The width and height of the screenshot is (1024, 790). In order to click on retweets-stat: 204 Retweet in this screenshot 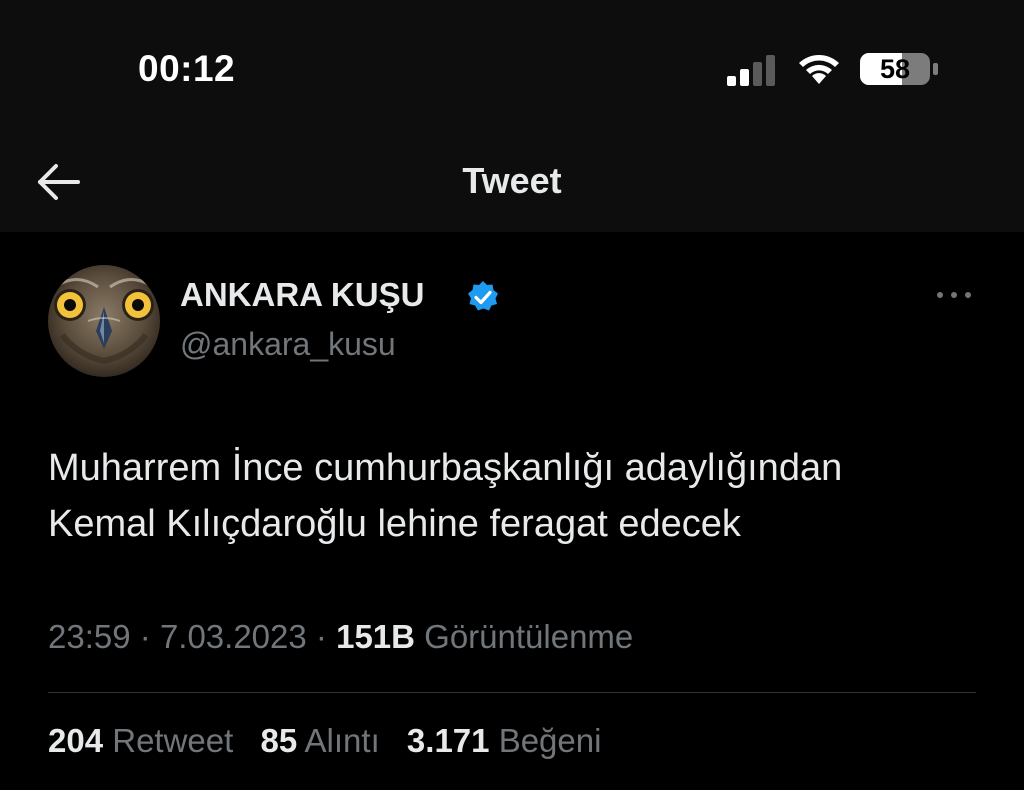, I will do `click(140, 741)`.